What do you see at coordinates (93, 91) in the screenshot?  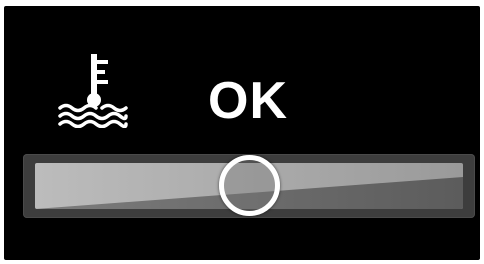 I see `coolant-temperature-icon` at bounding box center [93, 91].